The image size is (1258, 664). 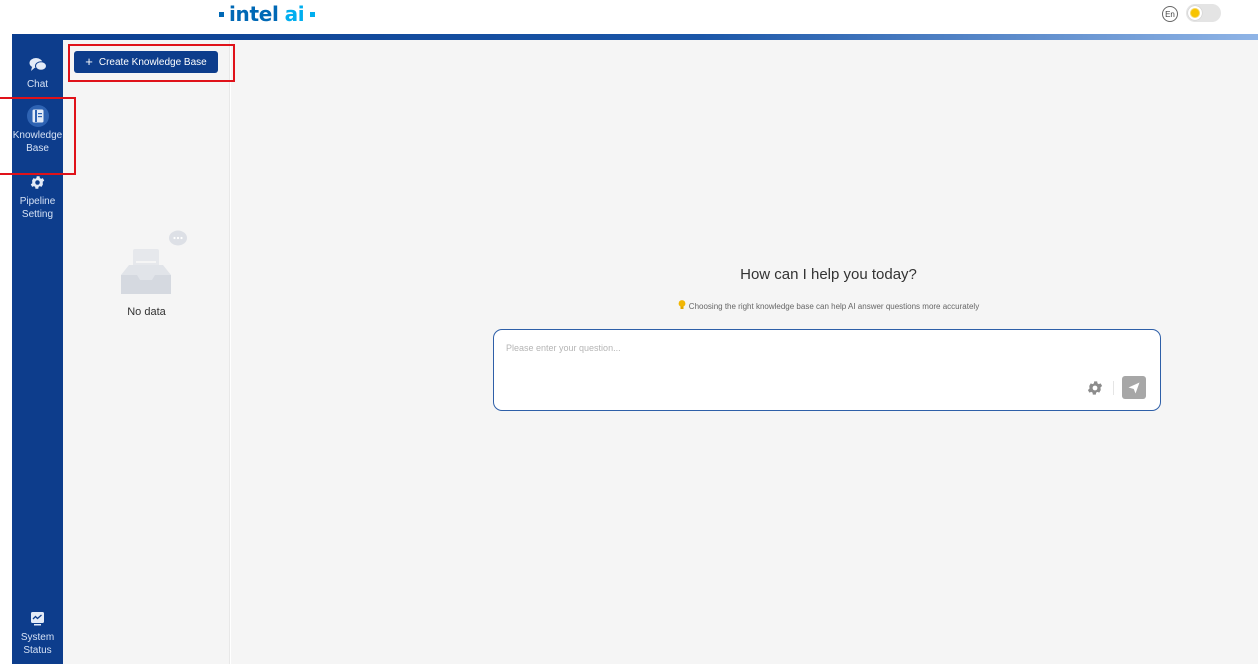 I want to click on sidebar-item-chat: Chat, so click(x=37, y=72).